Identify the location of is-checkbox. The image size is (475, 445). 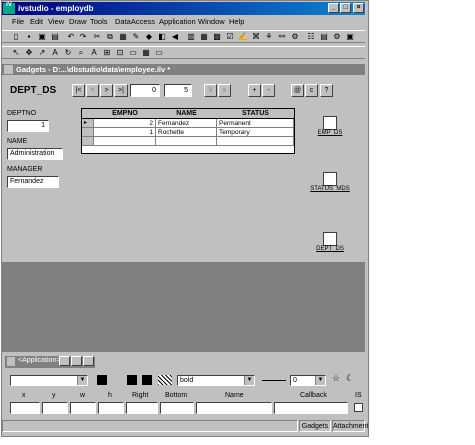
(358, 407).